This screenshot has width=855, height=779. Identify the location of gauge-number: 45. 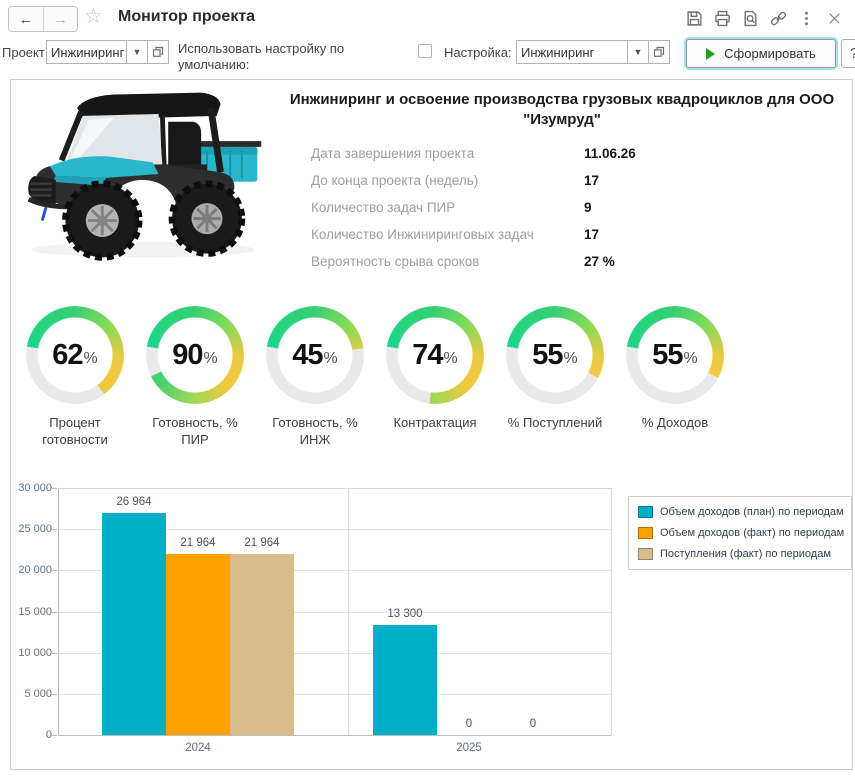
(307, 354).